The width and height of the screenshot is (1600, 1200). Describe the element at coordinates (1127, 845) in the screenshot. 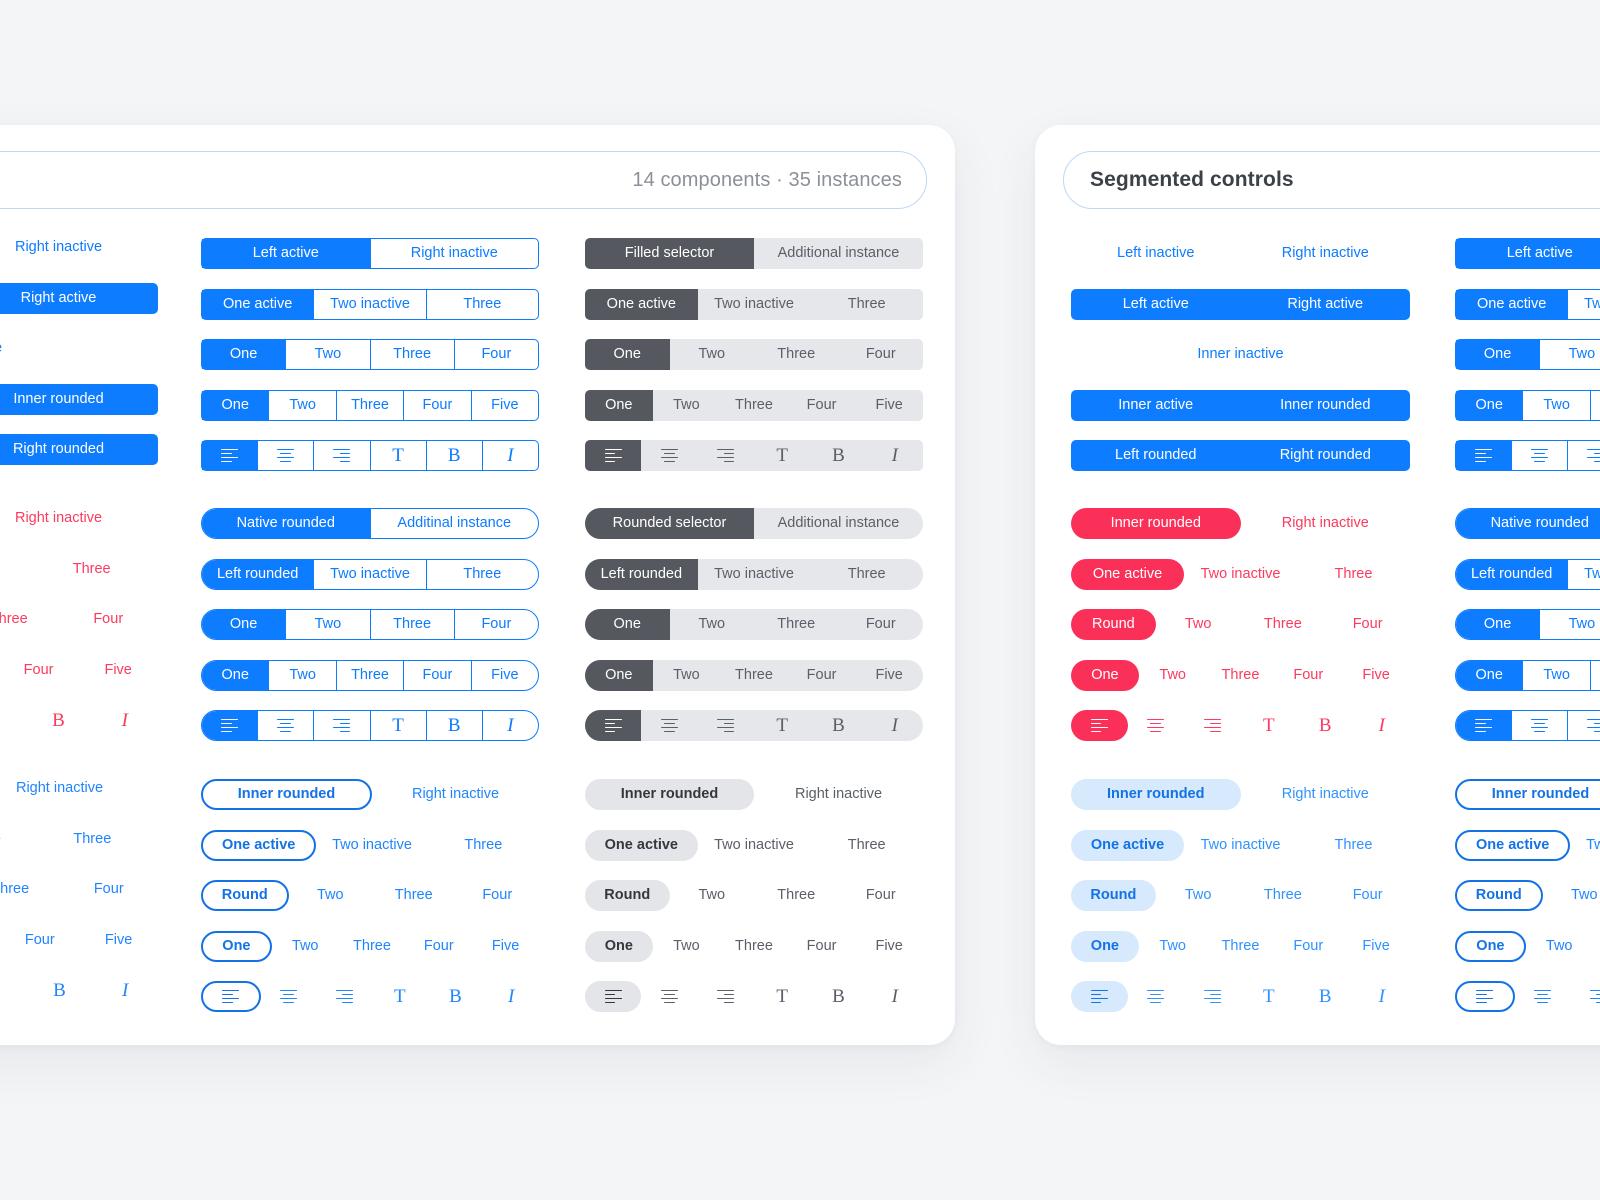

I see `seg-rt-3-cell-1: One active` at that location.